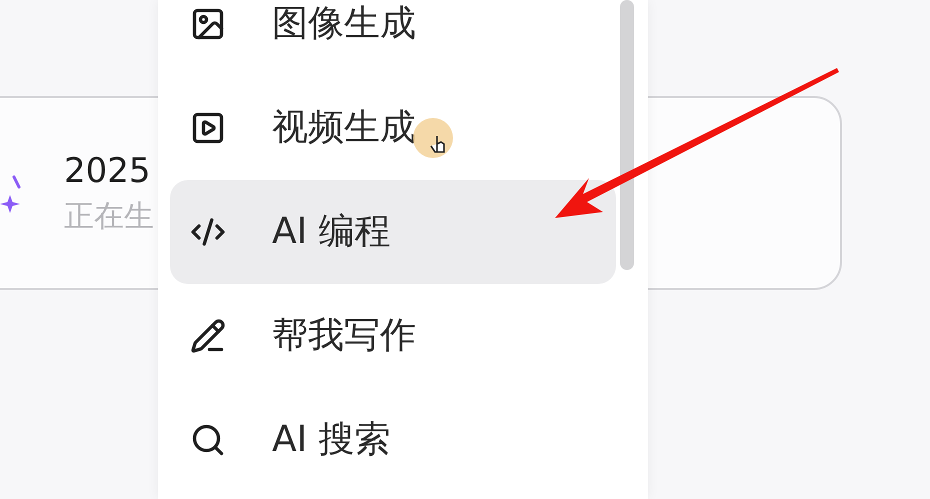 This screenshot has width=930, height=499. I want to click on scrollbar, so click(627, 135).